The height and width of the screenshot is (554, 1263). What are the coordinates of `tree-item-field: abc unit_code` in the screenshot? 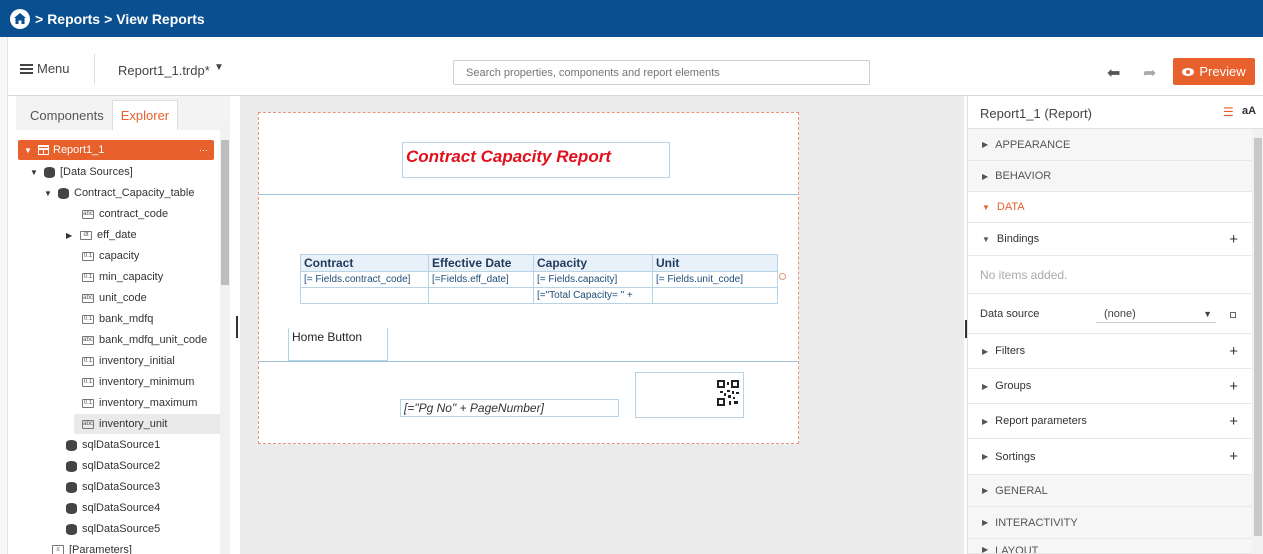 It's located at (114, 298).